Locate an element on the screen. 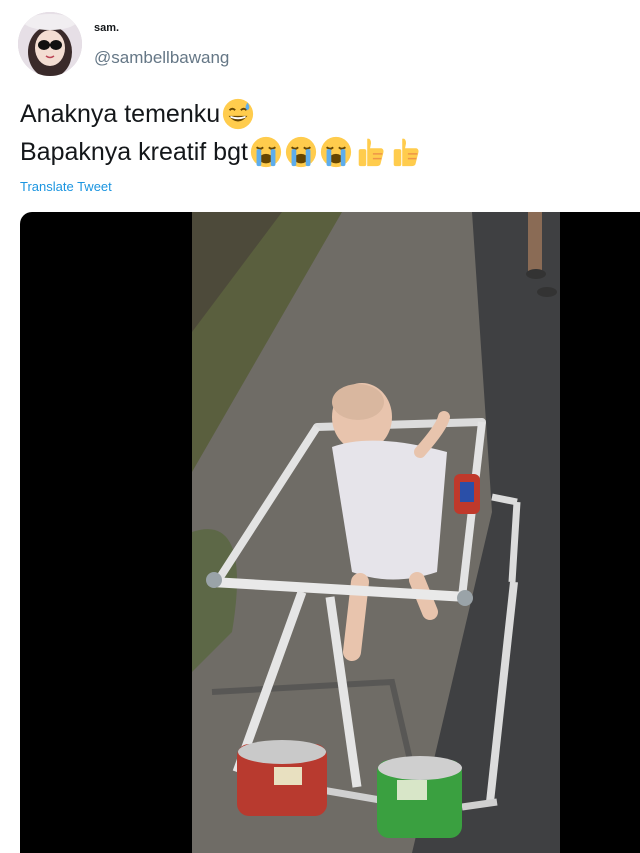 This screenshot has height=853, width=640. translate-tweet-link: Translate Tweet is located at coordinates (66, 186).